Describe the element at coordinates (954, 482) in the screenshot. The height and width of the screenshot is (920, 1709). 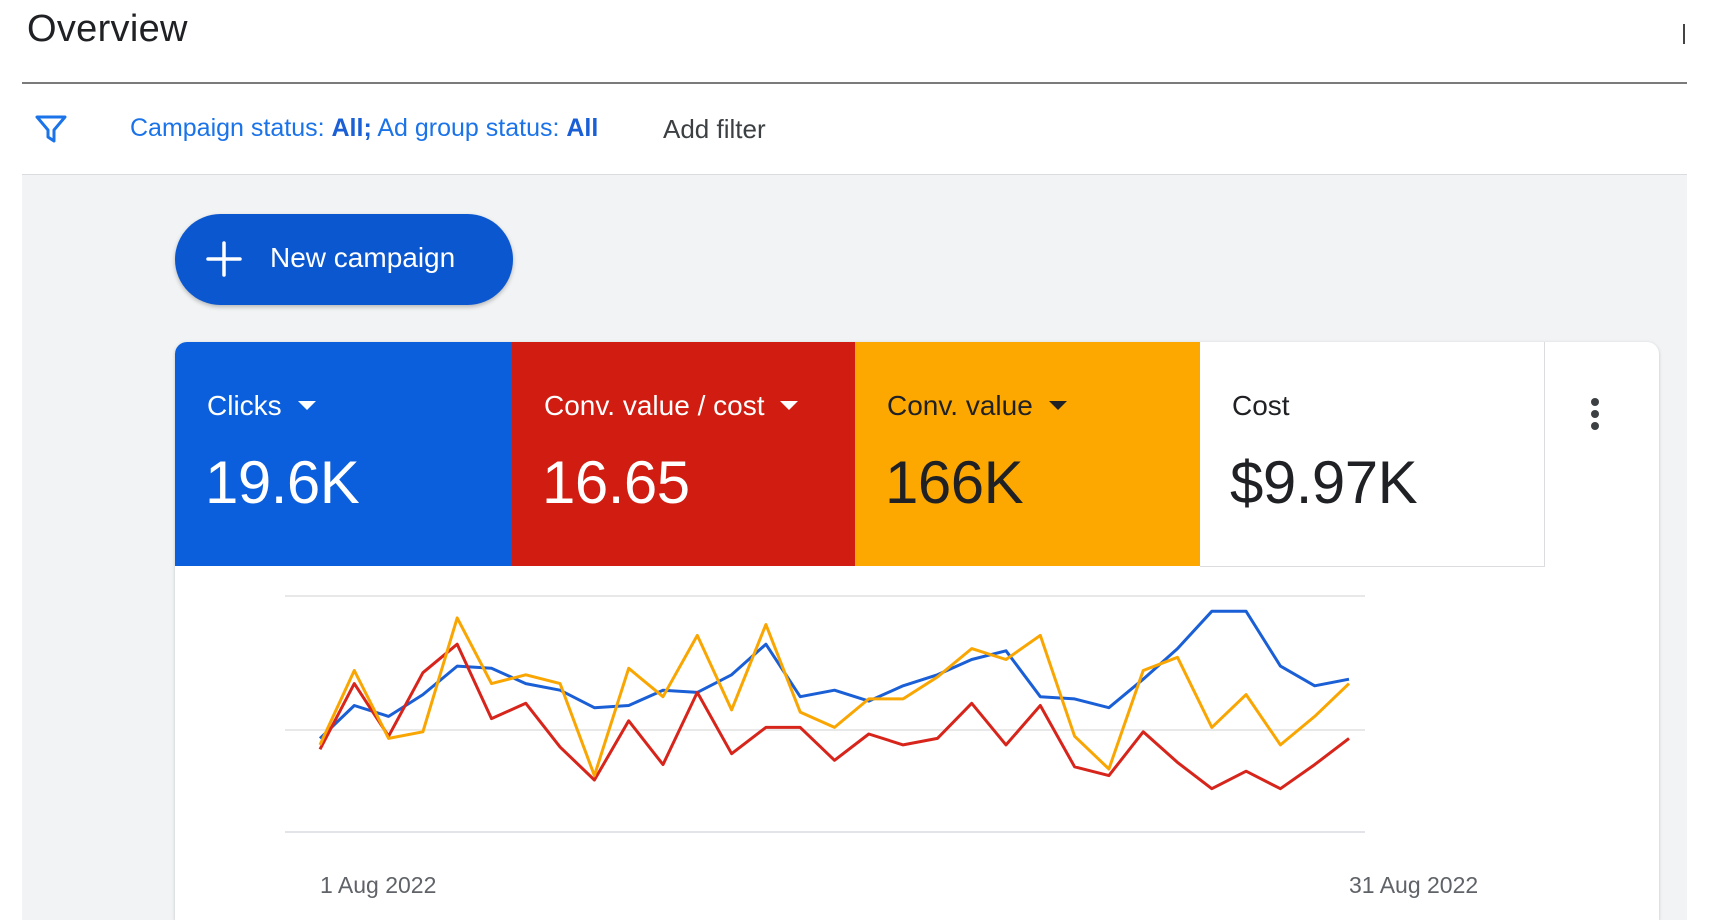
I see `metric-value: 166K` at that location.